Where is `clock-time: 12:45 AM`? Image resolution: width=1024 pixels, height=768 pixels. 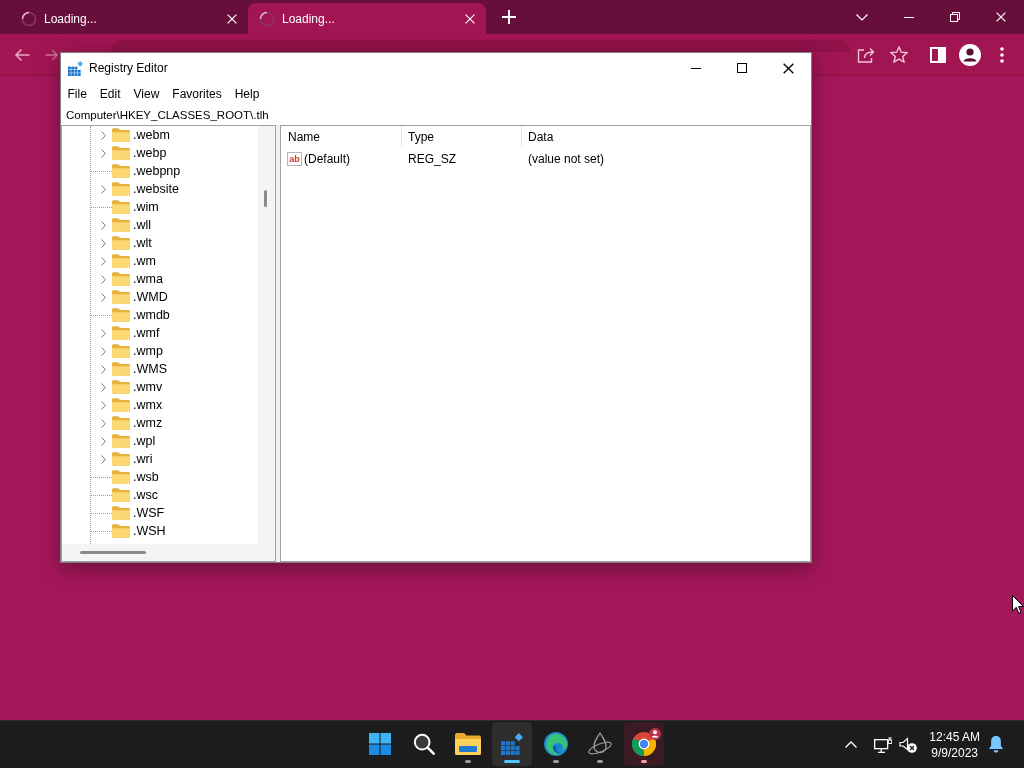 clock-time: 12:45 AM is located at coordinates (954, 736).